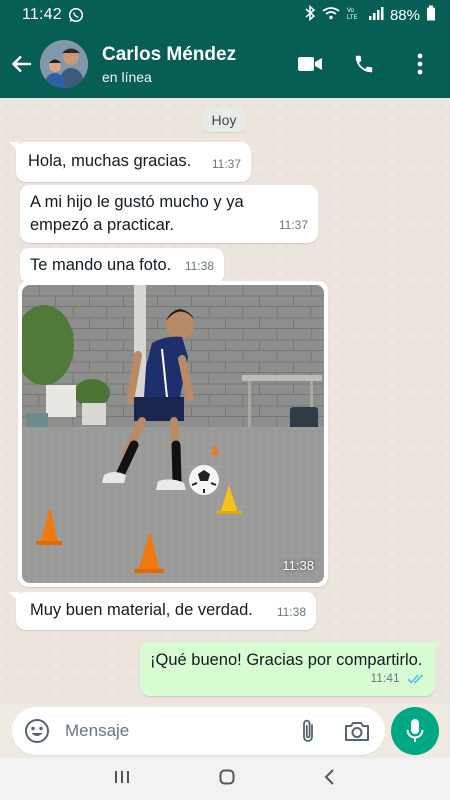 Image resolution: width=450 pixels, height=800 pixels. Describe the element at coordinates (64, 64) in the screenshot. I see `avatar` at that location.